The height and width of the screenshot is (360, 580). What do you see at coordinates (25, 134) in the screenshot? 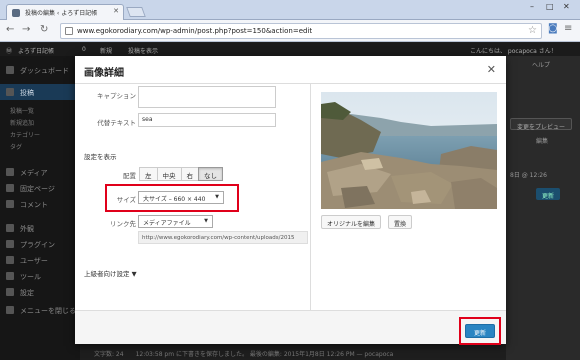
I see `sidebar-sub-category: カテゴリー` at bounding box center [25, 134].